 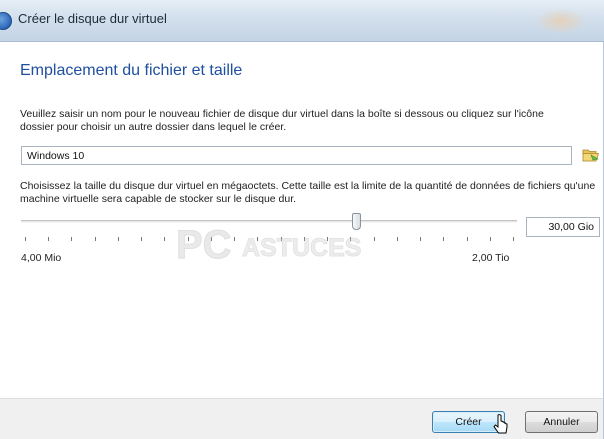 What do you see at coordinates (468, 422) in the screenshot?
I see `create-button: Créer` at bounding box center [468, 422].